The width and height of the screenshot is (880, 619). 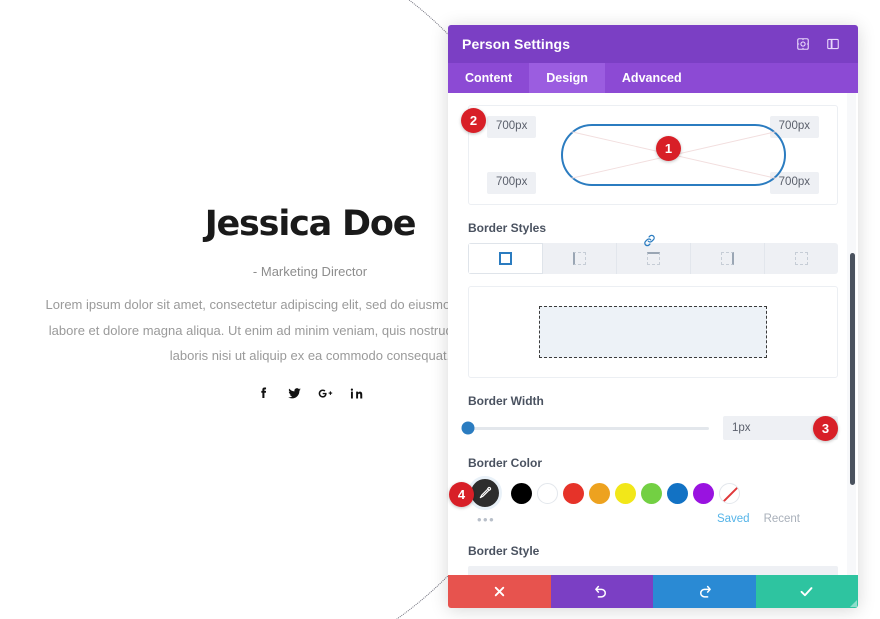 What do you see at coordinates (703, 493) in the screenshot?
I see `swatch-purple` at bounding box center [703, 493].